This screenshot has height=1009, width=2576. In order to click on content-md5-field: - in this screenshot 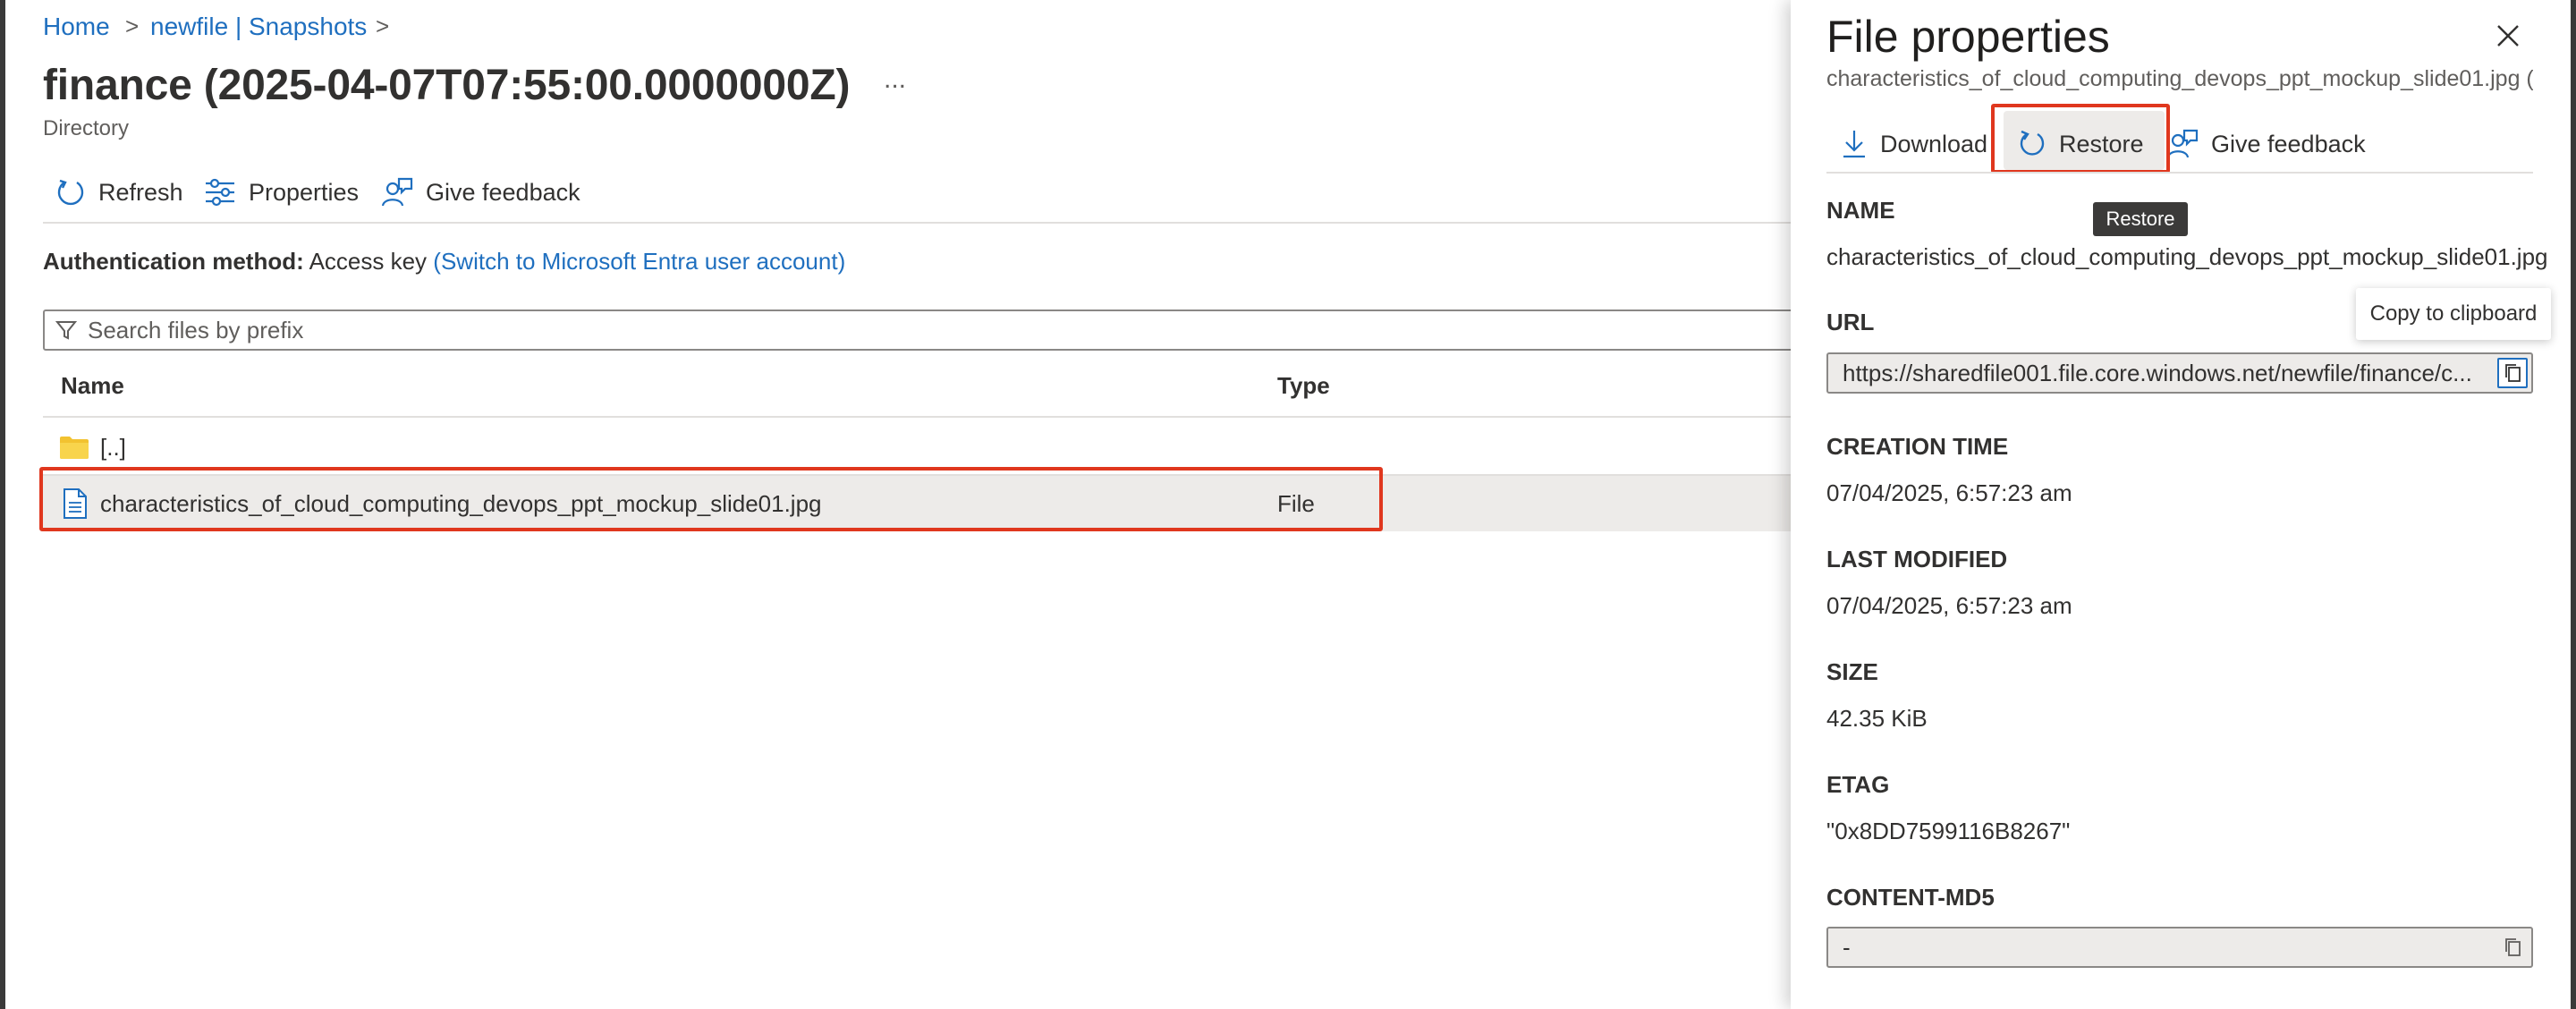, I will do `click(2179, 947)`.